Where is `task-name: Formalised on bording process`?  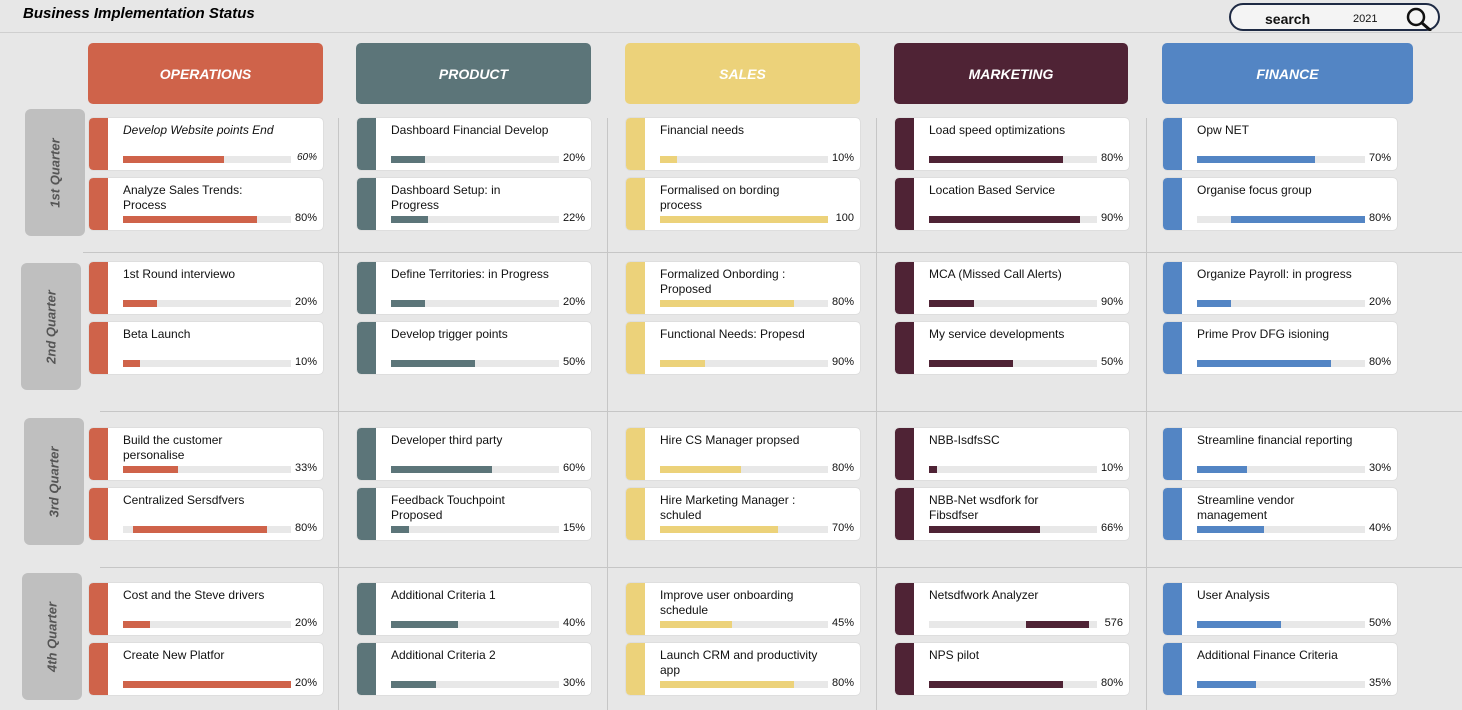 task-name: Formalised on bording process is located at coordinates (720, 197).